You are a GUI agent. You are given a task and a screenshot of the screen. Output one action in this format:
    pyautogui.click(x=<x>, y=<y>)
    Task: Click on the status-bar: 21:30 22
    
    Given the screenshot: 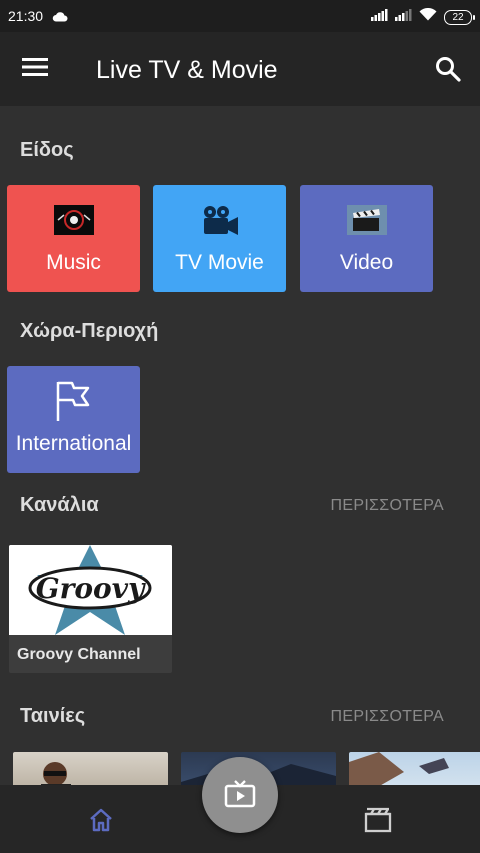 What is the action you would take?
    pyautogui.click(x=240, y=16)
    